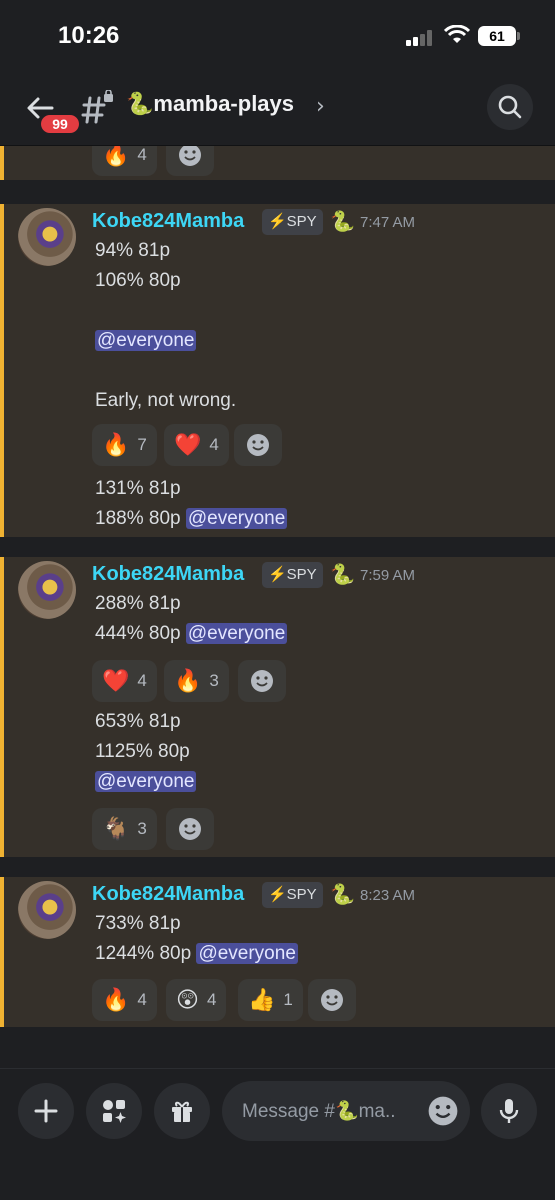 The image size is (555, 1200). What do you see at coordinates (138, 518) in the screenshot?
I see `message-text: 188% 80p` at bounding box center [138, 518].